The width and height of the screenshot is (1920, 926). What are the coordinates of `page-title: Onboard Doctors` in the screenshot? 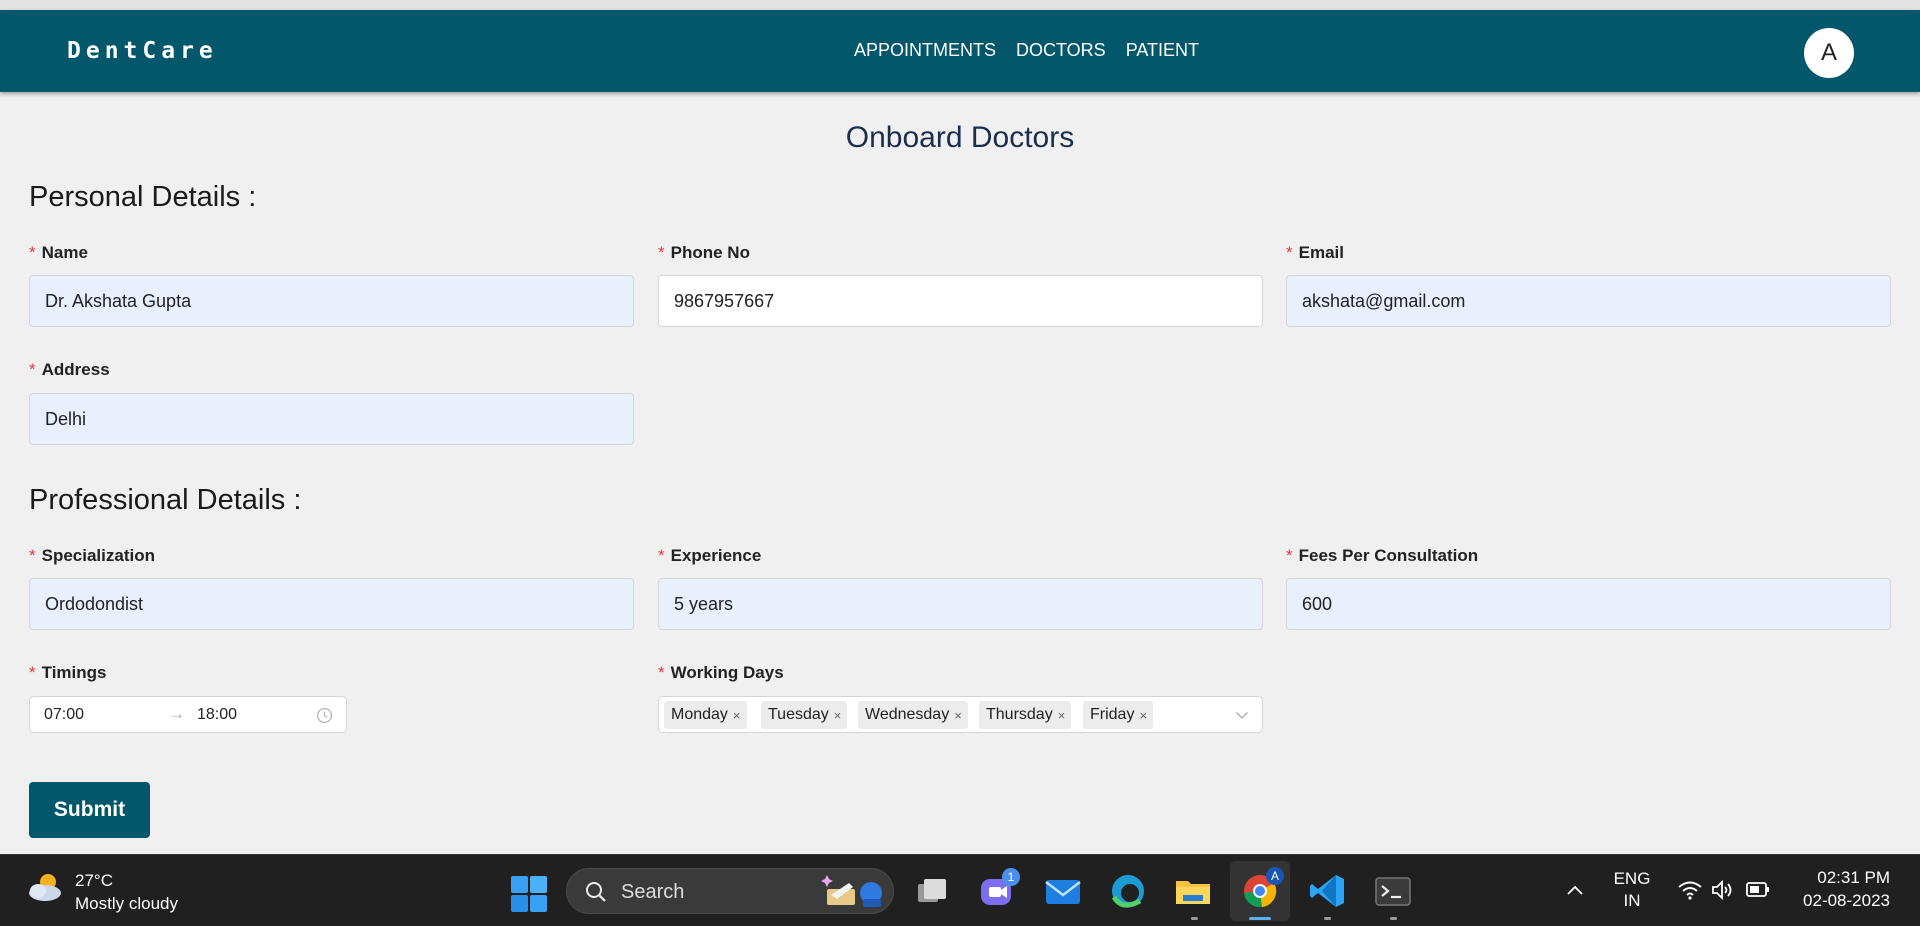 It's located at (960, 137).